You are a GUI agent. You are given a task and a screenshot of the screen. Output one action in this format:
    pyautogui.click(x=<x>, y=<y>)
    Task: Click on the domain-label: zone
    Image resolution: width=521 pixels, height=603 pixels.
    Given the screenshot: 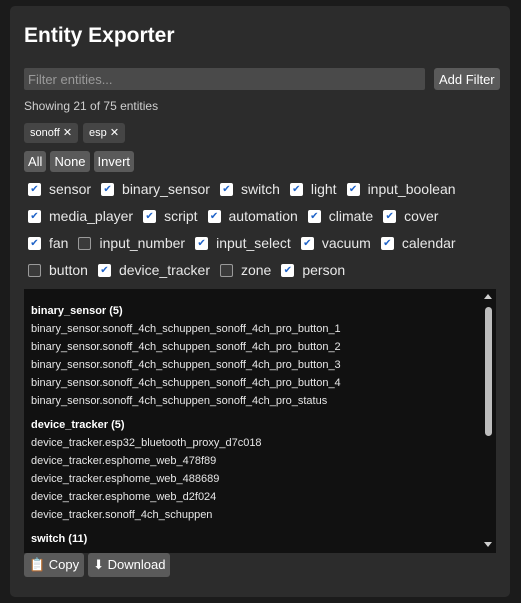 What is the action you would take?
    pyautogui.click(x=256, y=270)
    